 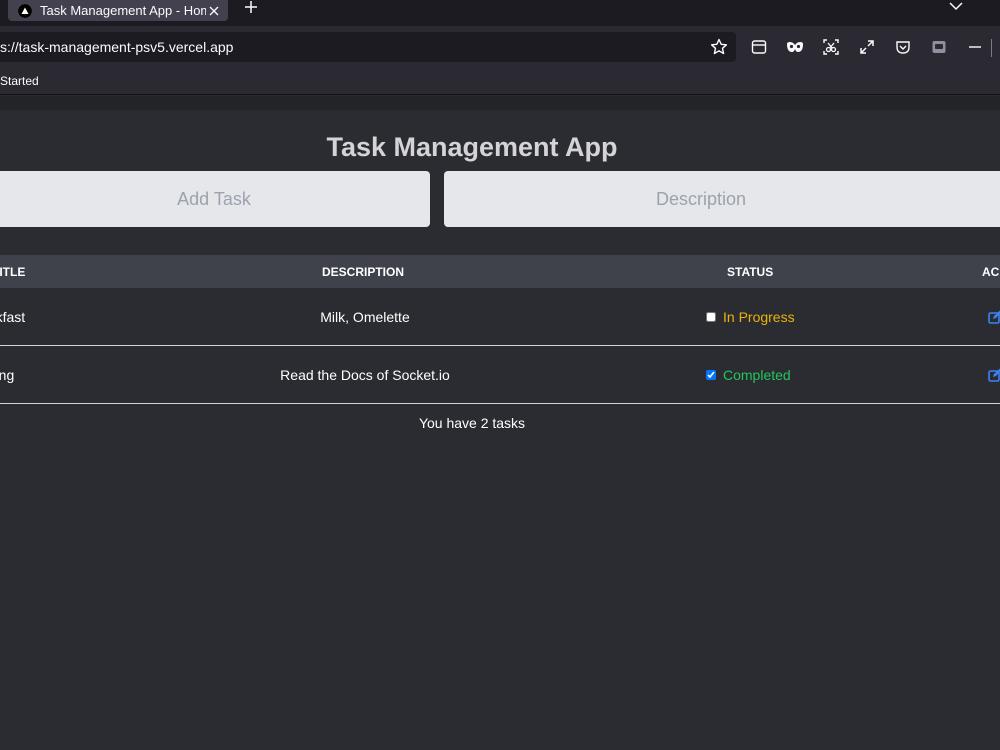 I want to click on task-count: You have 2 tasks, so click(x=472, y=423).